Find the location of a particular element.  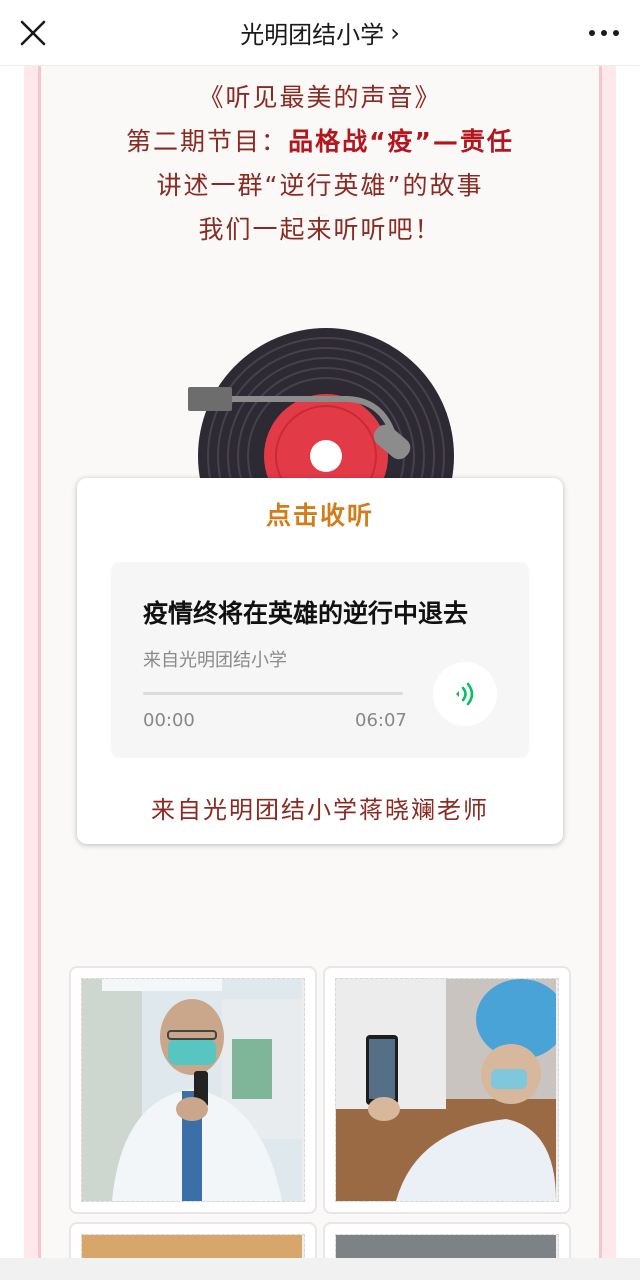

track-title: 疫情终将在英雄的逆行中退去 is located at coordinates (306, 613).